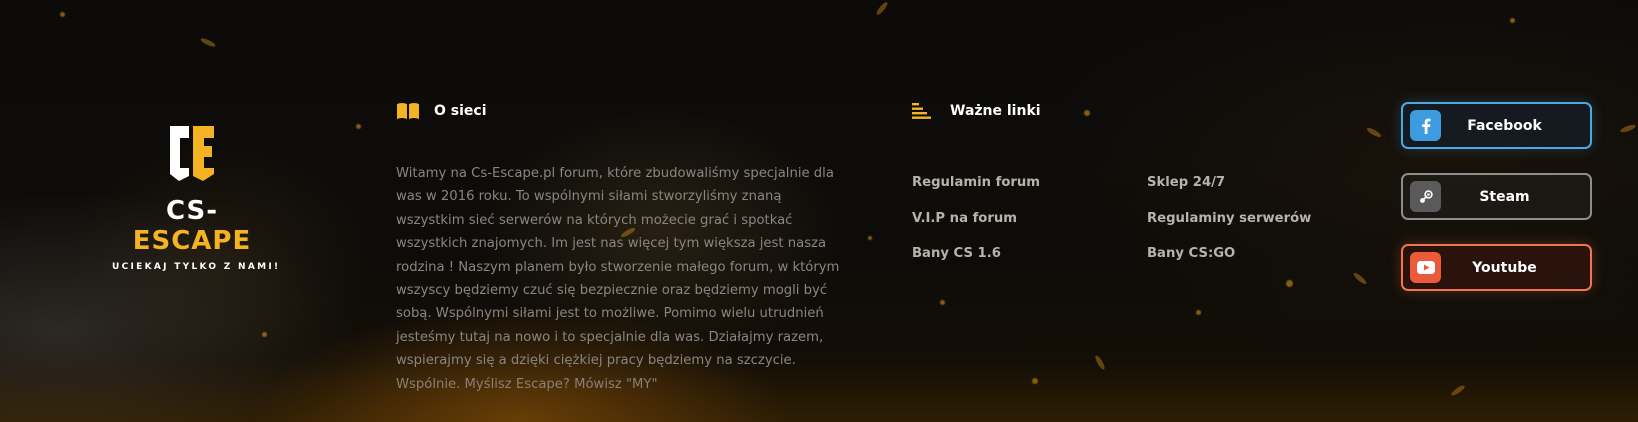 The height and width of the screenshot is (422, 1638). Describe the element at coordinates (1029, 219) in the screenshot. I see `link-vip-forum: V.I.P na forum` at that location.